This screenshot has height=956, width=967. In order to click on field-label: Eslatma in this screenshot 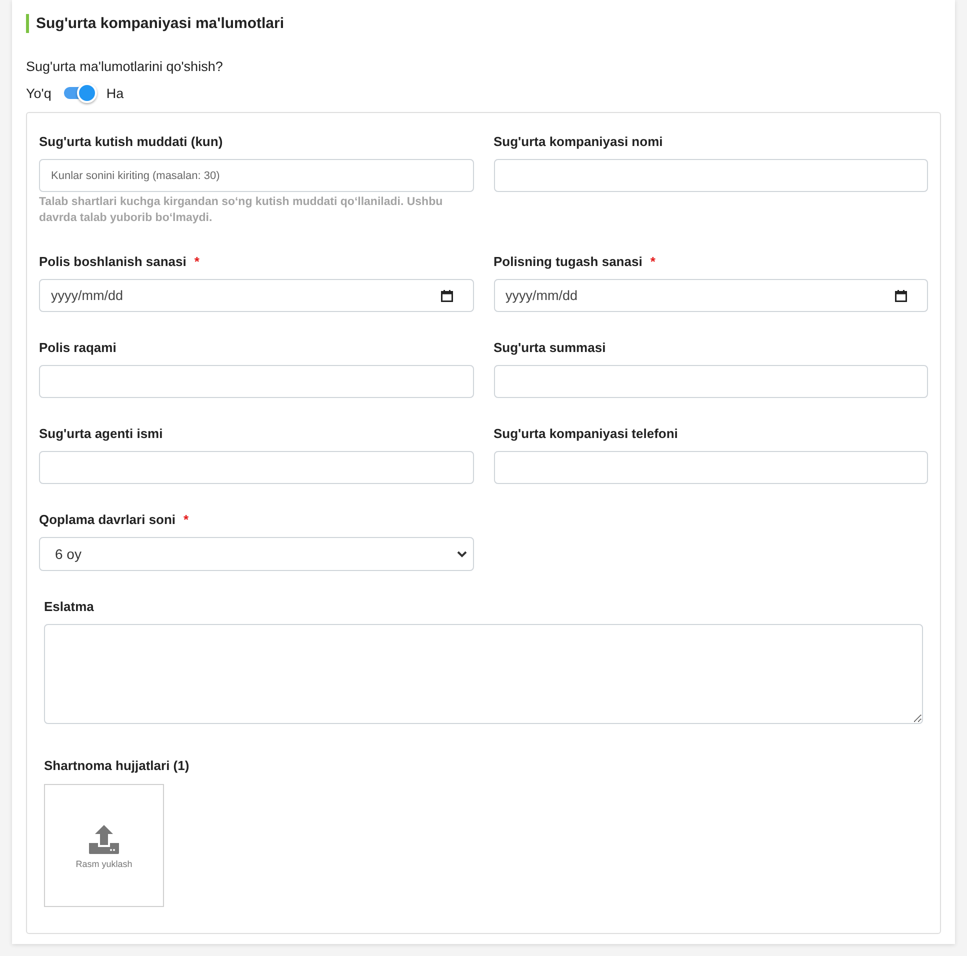, I will do `click(69, 607)`.